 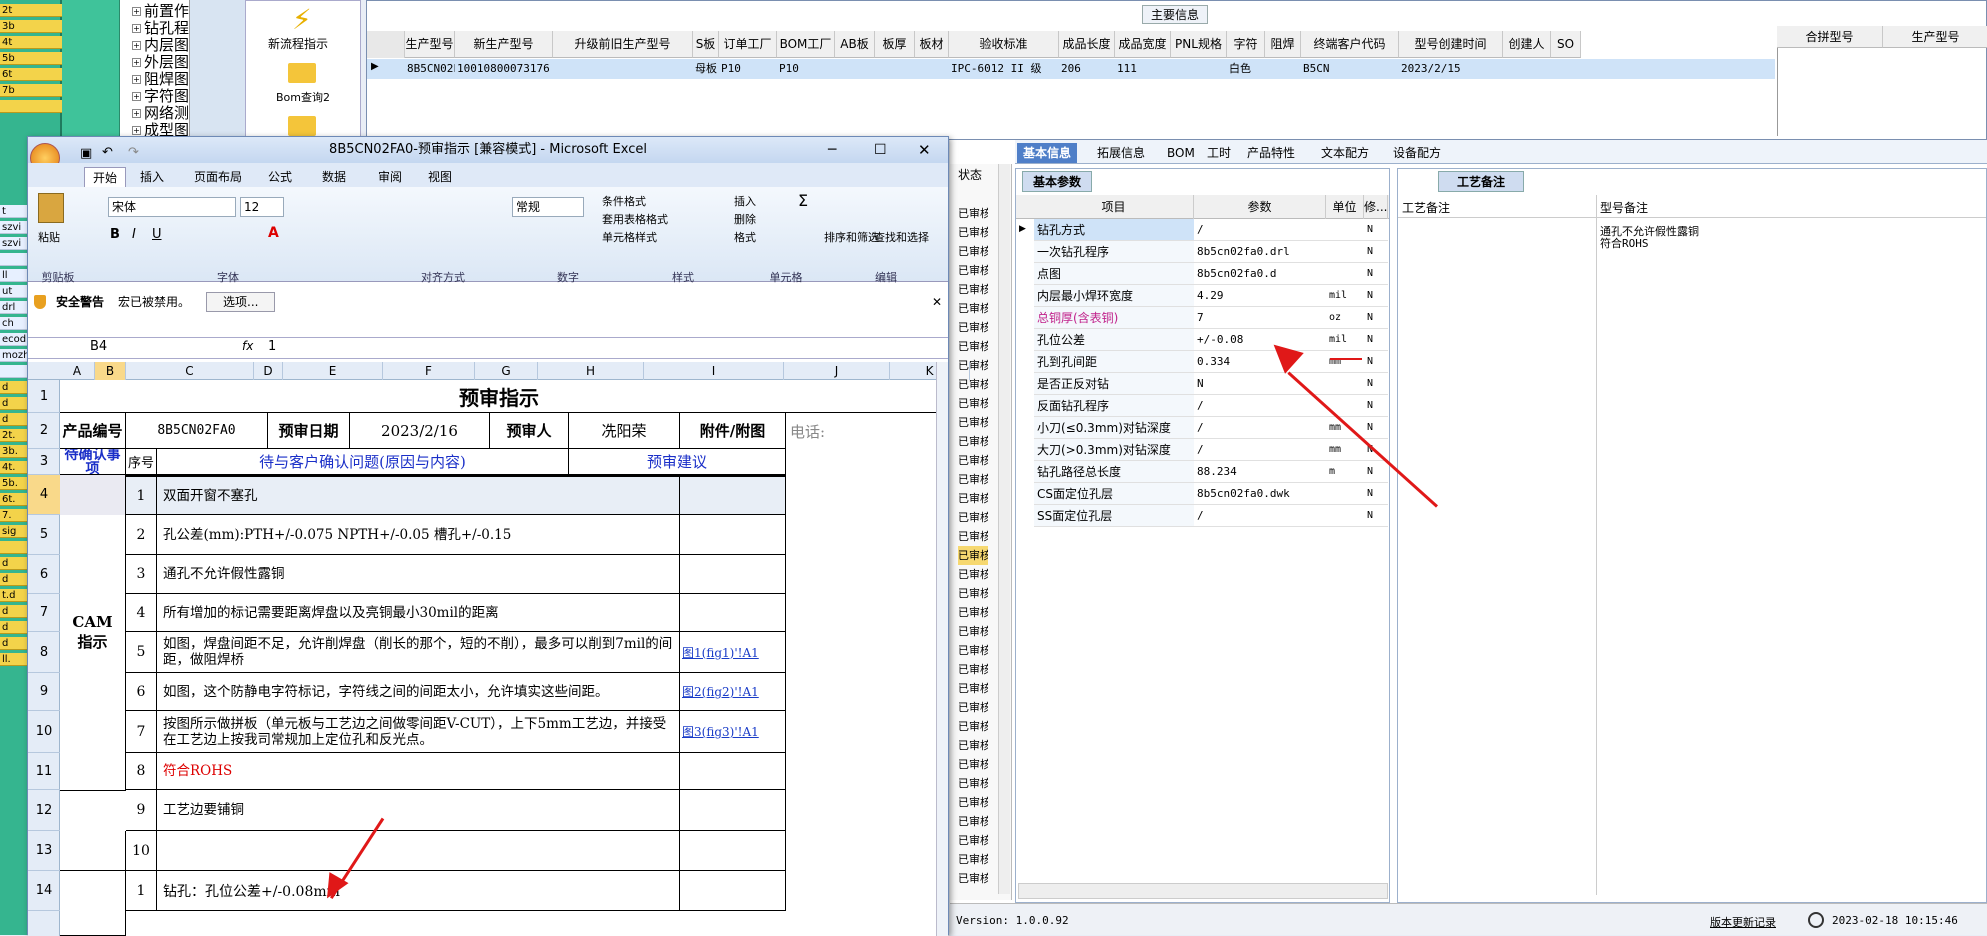 What do you see at coordinates (714, 371) in the screenshot?
I see `column-header: I` at bounding box center [714, 371].